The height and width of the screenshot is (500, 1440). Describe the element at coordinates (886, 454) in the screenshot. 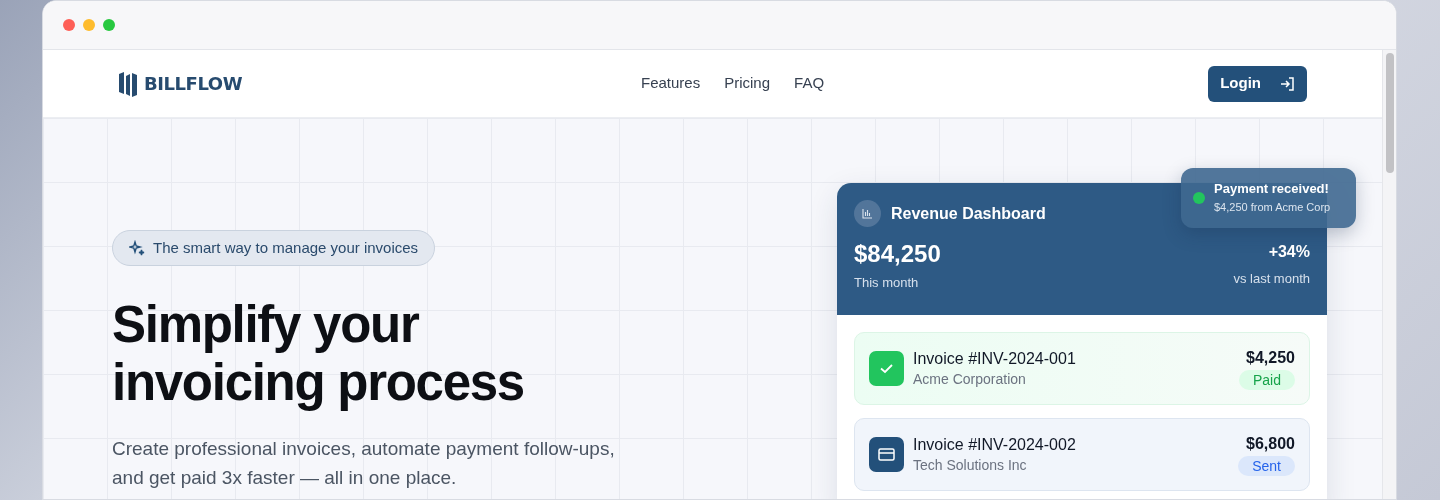

I see `credit-card-icon` at that location.